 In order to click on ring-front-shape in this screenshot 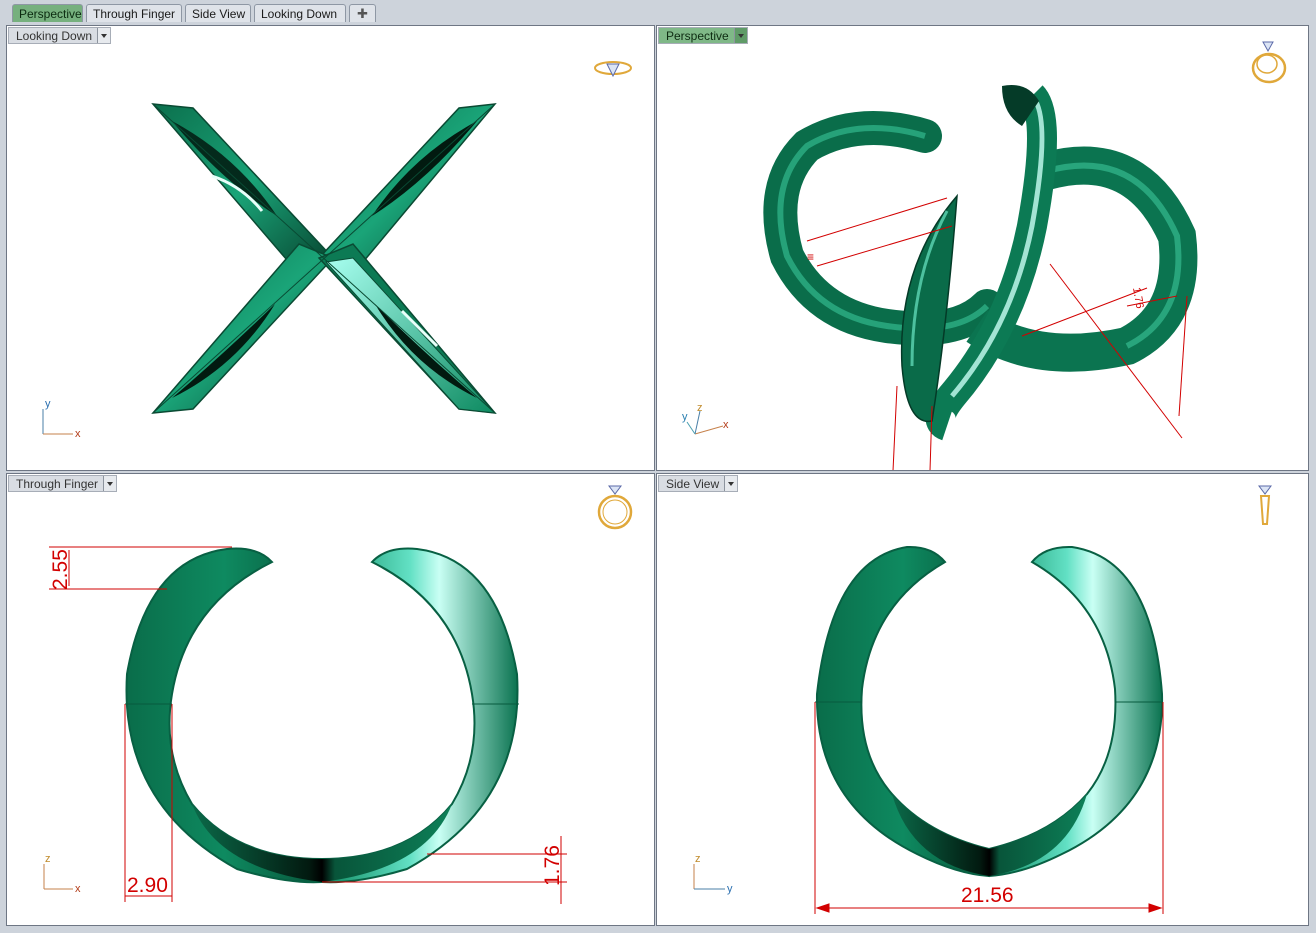, I will do `click(322, 715)`.